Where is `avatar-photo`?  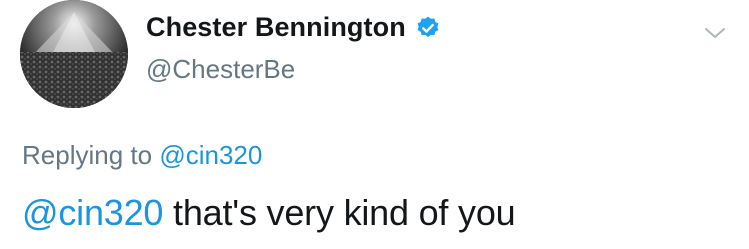 avatar-photo is located at coordinates (74, 54).